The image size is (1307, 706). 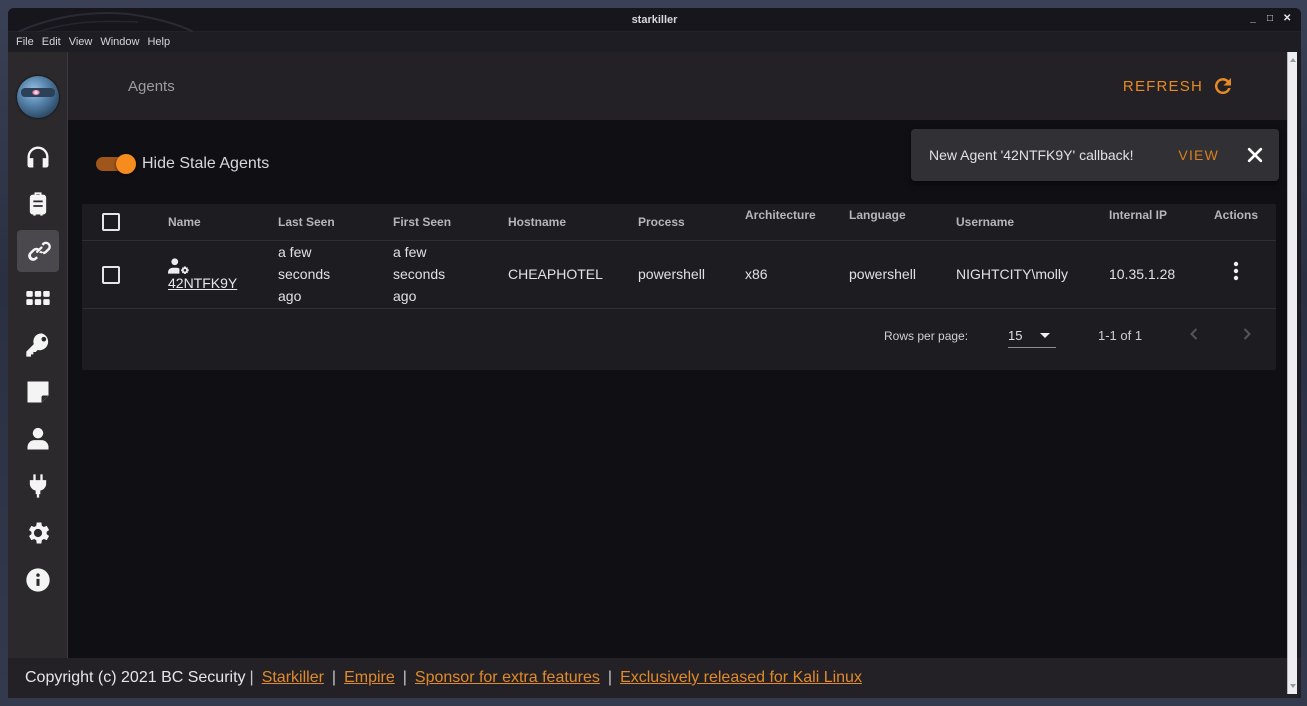 I want to click on menu-window: Window, so click(x=119, y=42).